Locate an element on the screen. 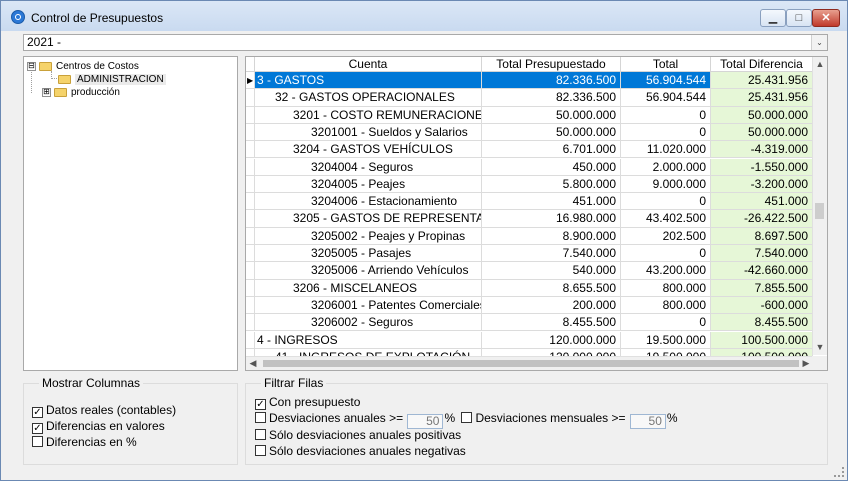 The width and height of the screenshot is (850, 483). minimize-button: ▁ is located at coordinates (773, 18).